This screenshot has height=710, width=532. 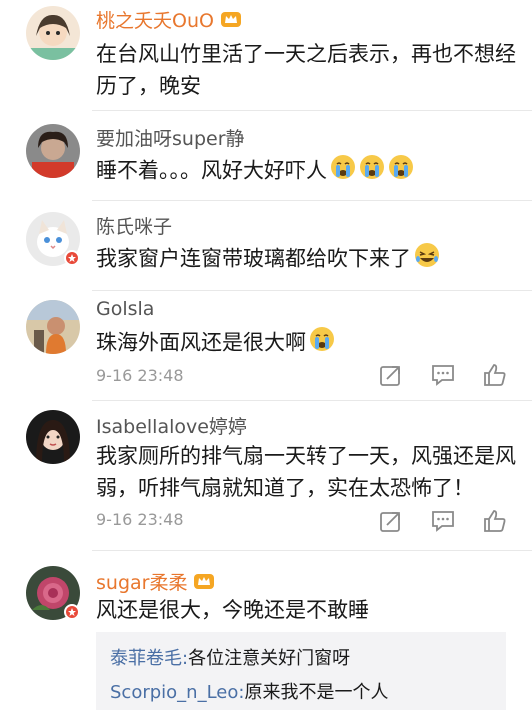 I want to click on comment-text-content: 睡不着。。。风好大好吓人, so click(x=211, y=170).